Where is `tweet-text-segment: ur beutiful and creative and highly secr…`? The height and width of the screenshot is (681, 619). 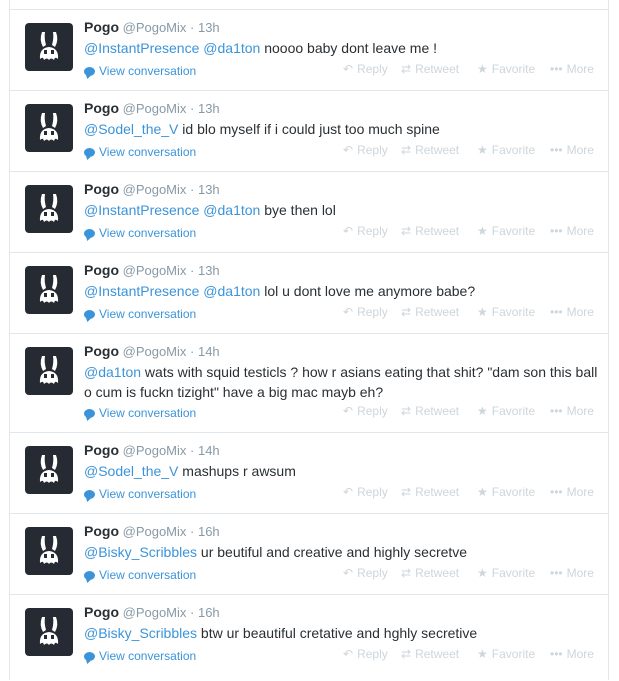 tweet-text-segment: ur beutiful and creative and highly secr… is located at coordinates (332, 552).